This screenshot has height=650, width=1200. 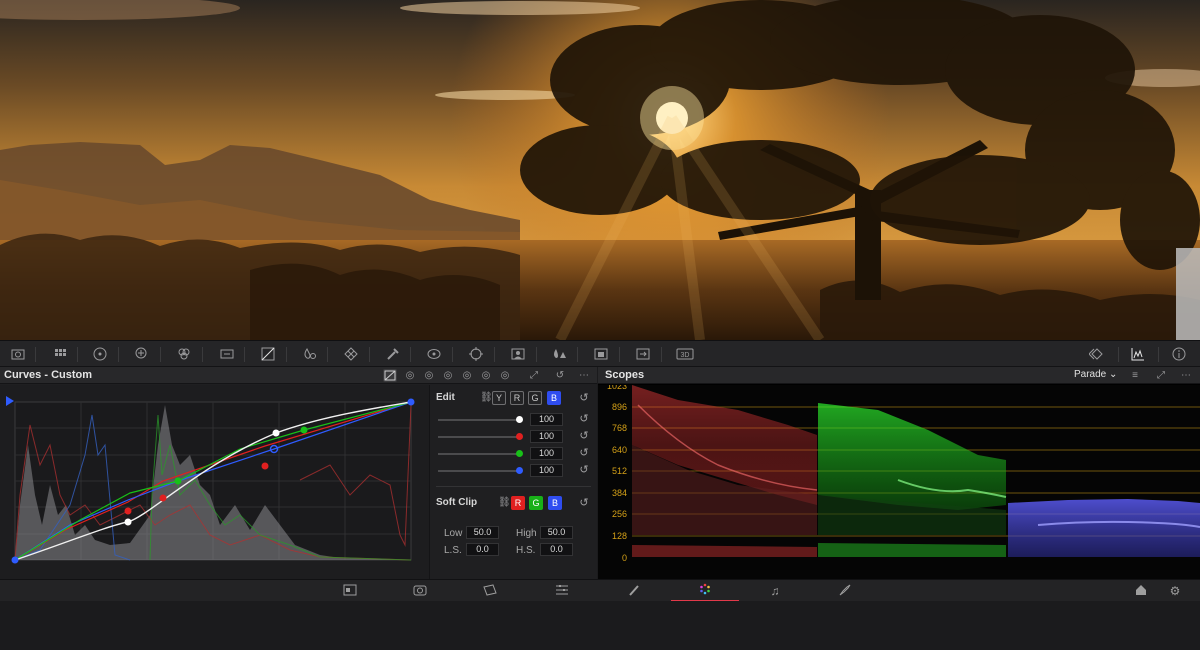 I want to click on color-page-button, so click(x=705, y=591).